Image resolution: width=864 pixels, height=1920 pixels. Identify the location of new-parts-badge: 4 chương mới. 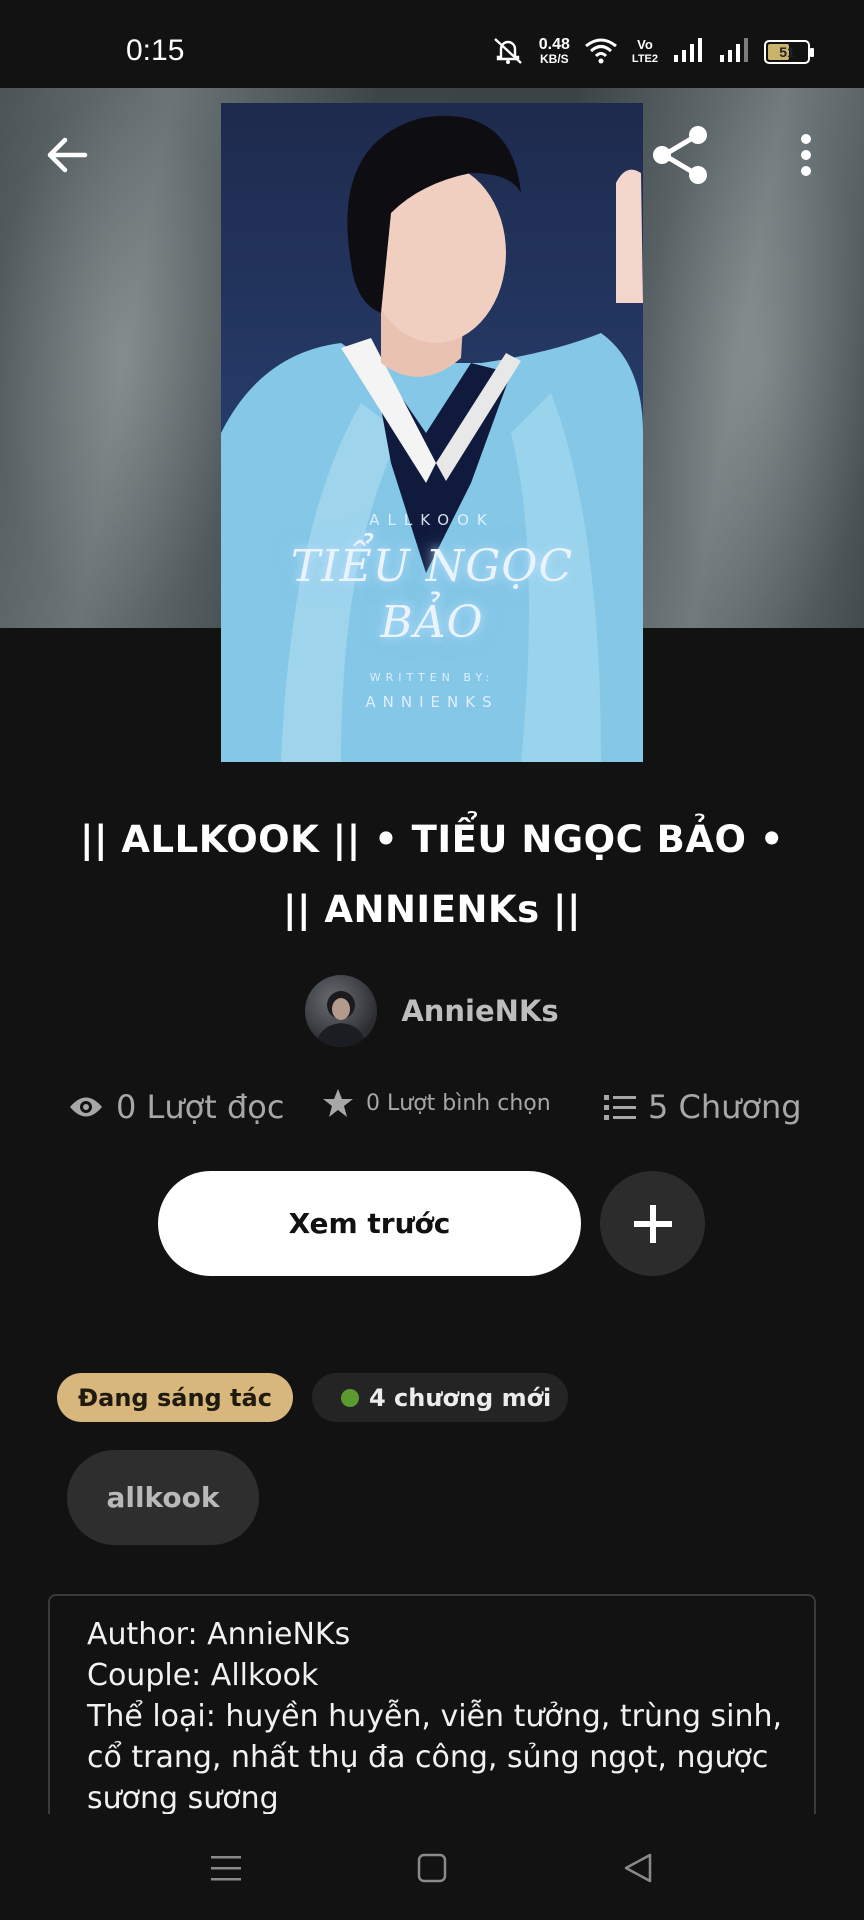
(440, 1397).